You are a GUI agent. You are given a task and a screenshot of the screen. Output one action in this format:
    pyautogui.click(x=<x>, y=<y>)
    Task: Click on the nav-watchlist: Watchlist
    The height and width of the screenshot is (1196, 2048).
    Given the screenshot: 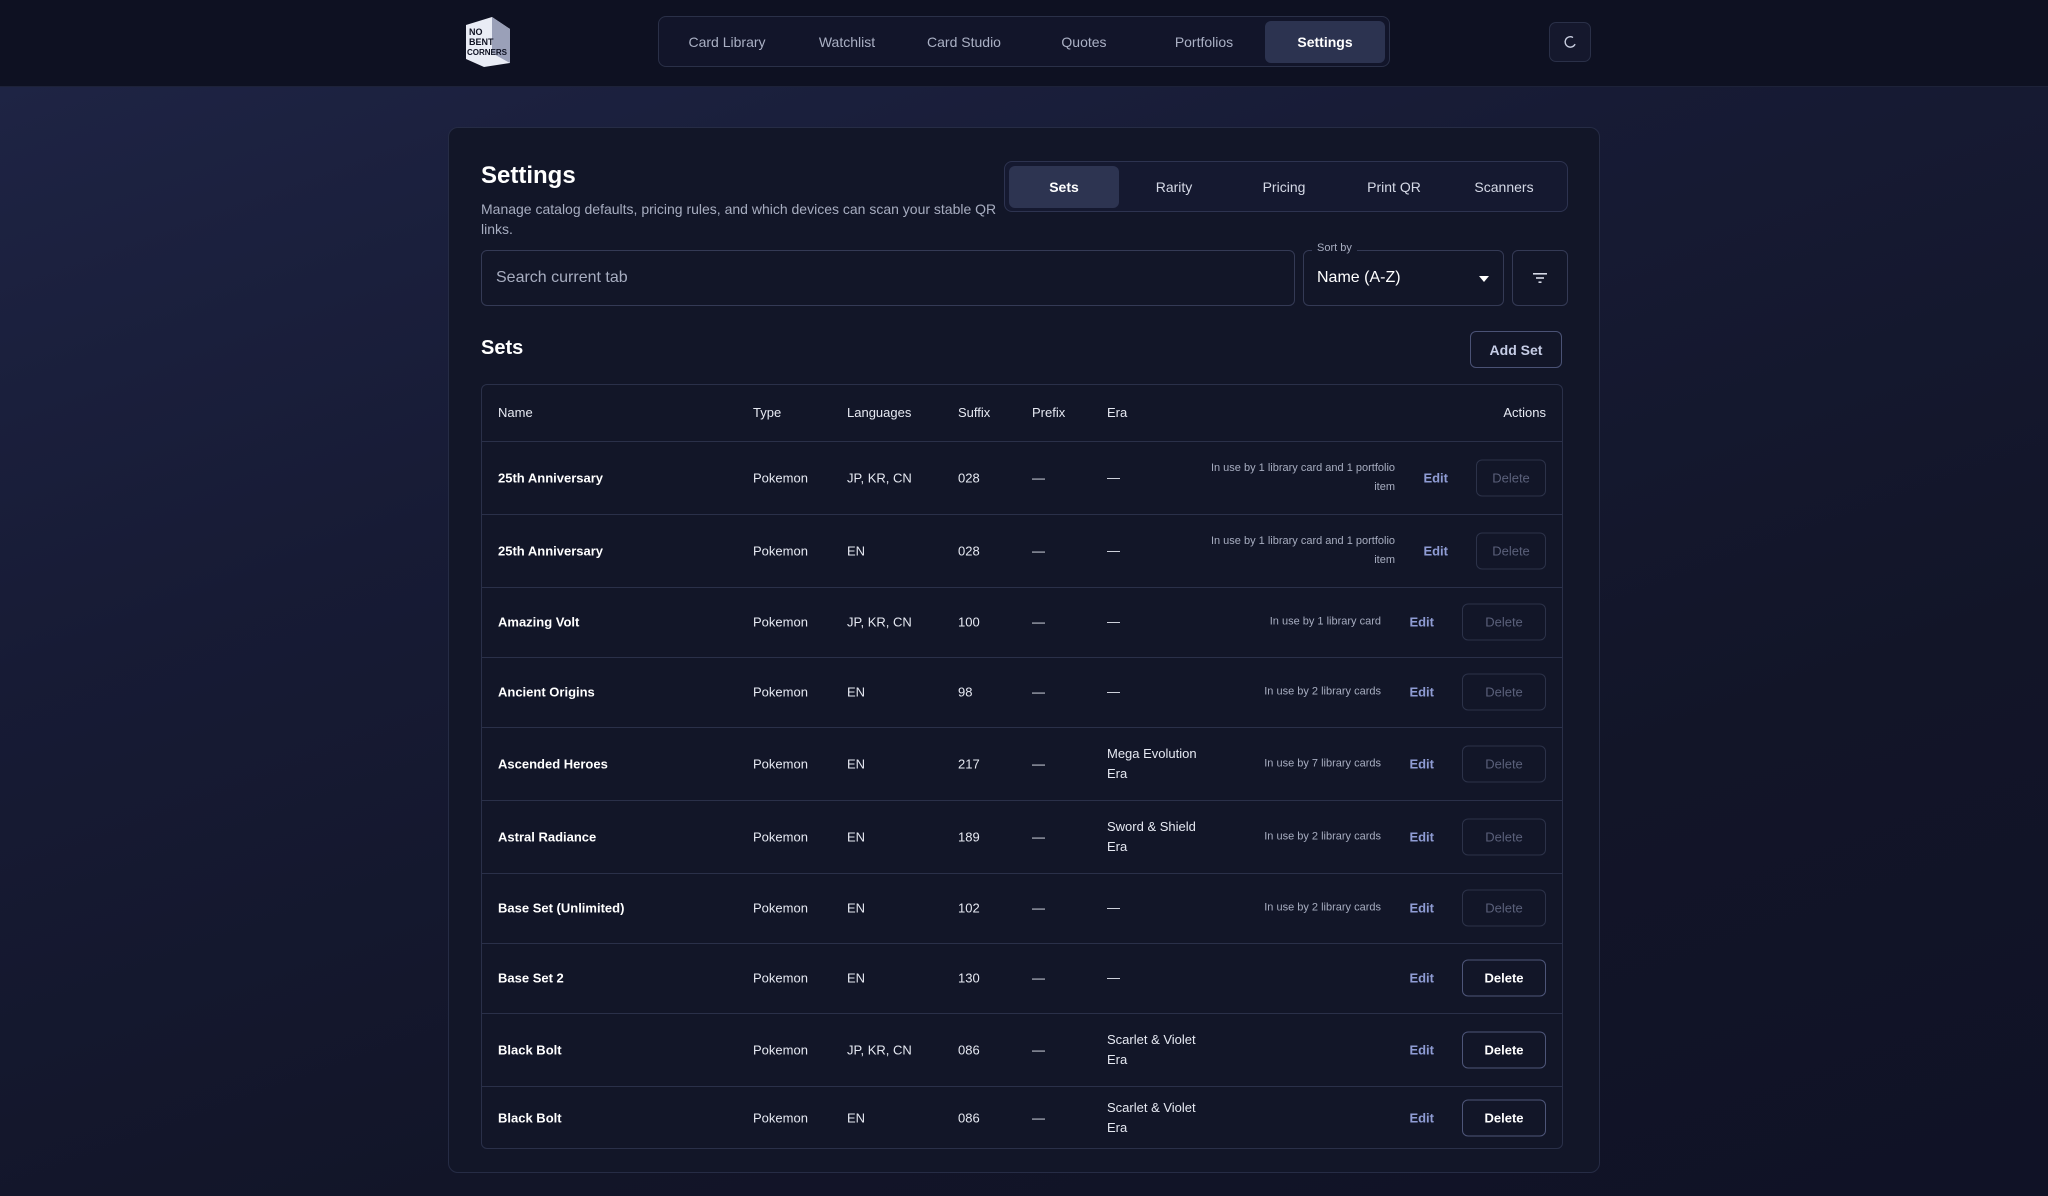 What is the action you would take?
    pyautogui.click(x=847, y=42)
    